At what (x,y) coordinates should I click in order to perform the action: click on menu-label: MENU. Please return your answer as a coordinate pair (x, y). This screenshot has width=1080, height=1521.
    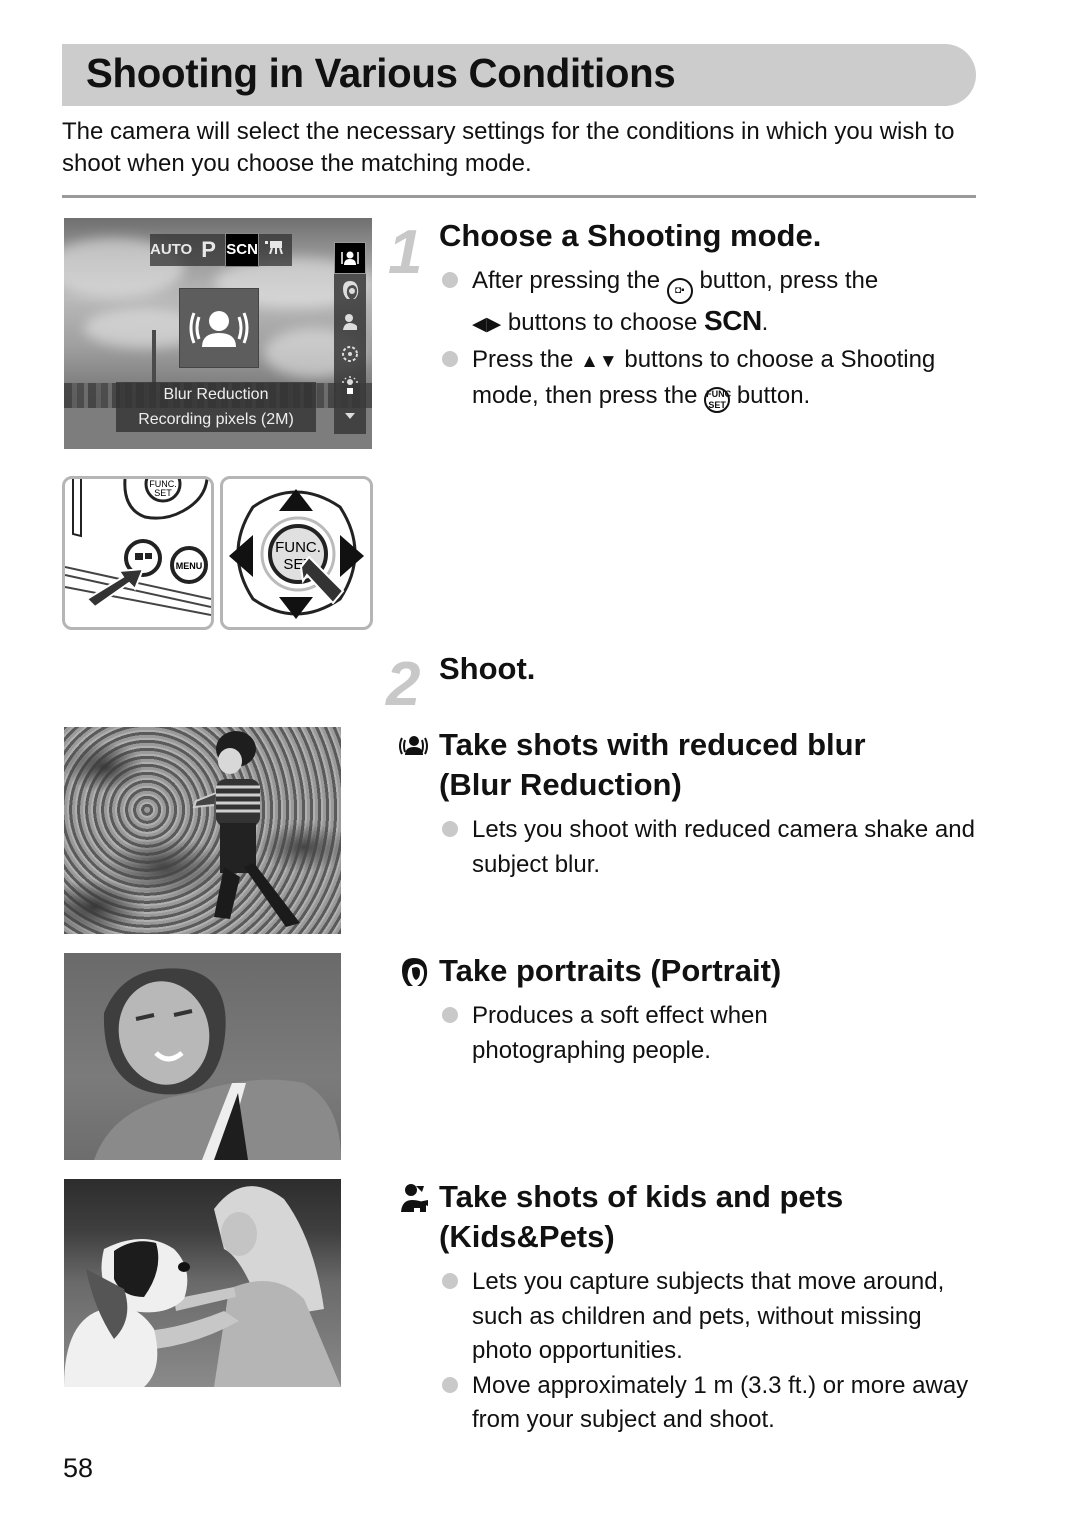
    Looking at the image, I should click on (189, 566).